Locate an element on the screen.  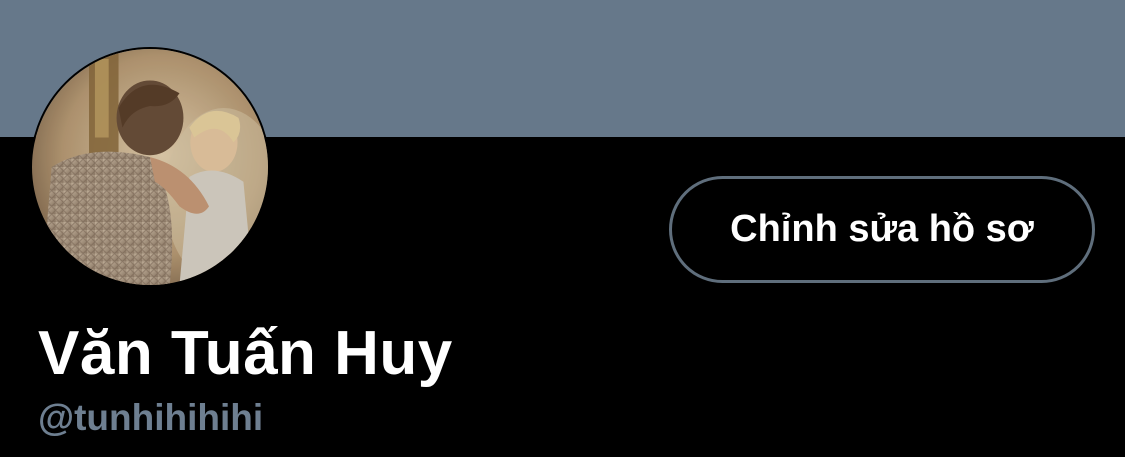
avatar-photo is located at coordinates (150, 167).